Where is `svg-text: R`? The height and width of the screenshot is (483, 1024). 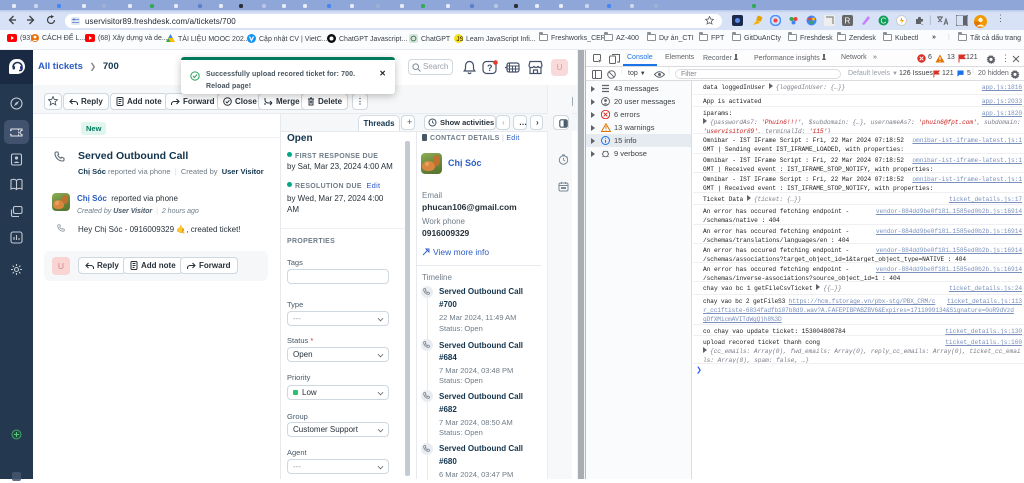
svg-text: R is located at coordinates (848, 21).